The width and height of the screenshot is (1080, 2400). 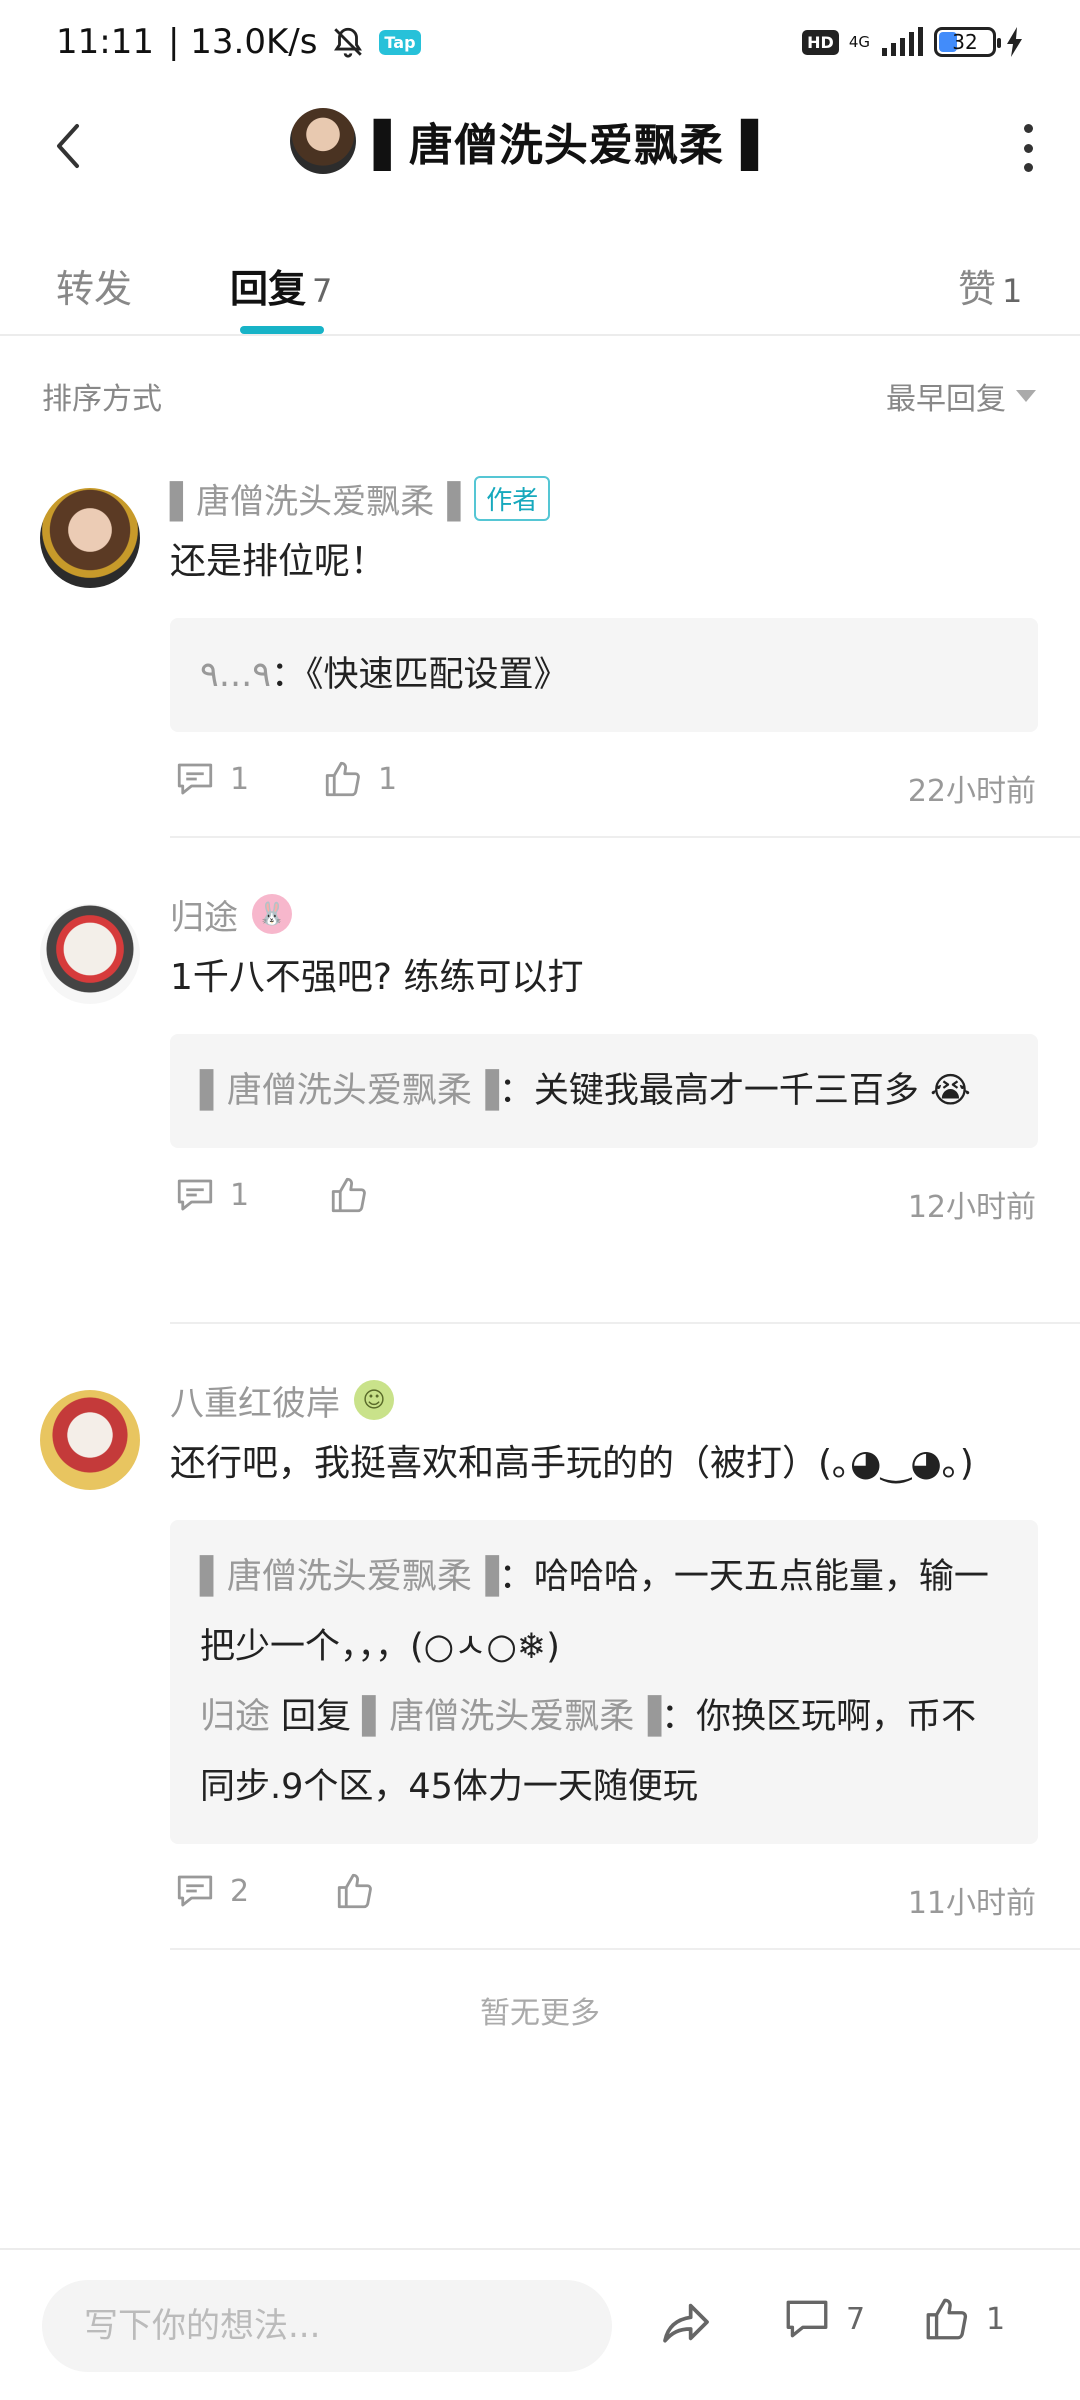 What do you see at coordinates (1028, 148) in the screenshot?
I see `more-options-button` at bounding box center [1028, 148].